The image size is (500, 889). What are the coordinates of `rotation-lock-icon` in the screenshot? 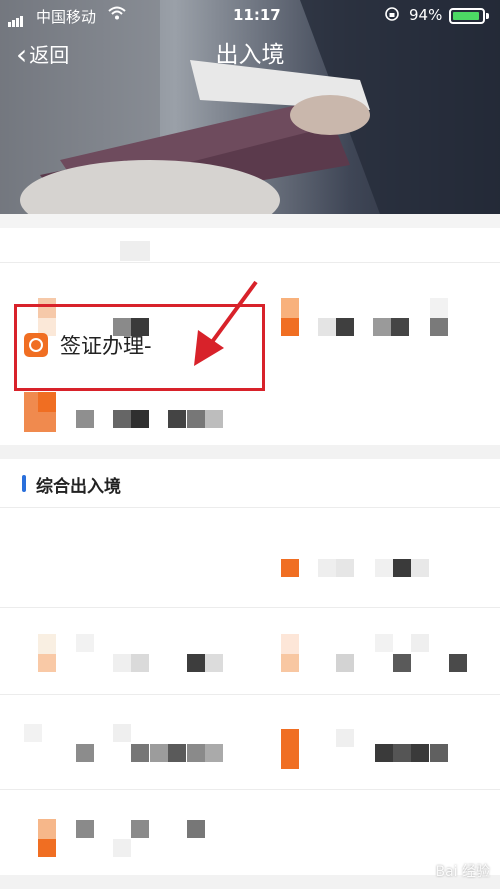 It's located at (392, 16).